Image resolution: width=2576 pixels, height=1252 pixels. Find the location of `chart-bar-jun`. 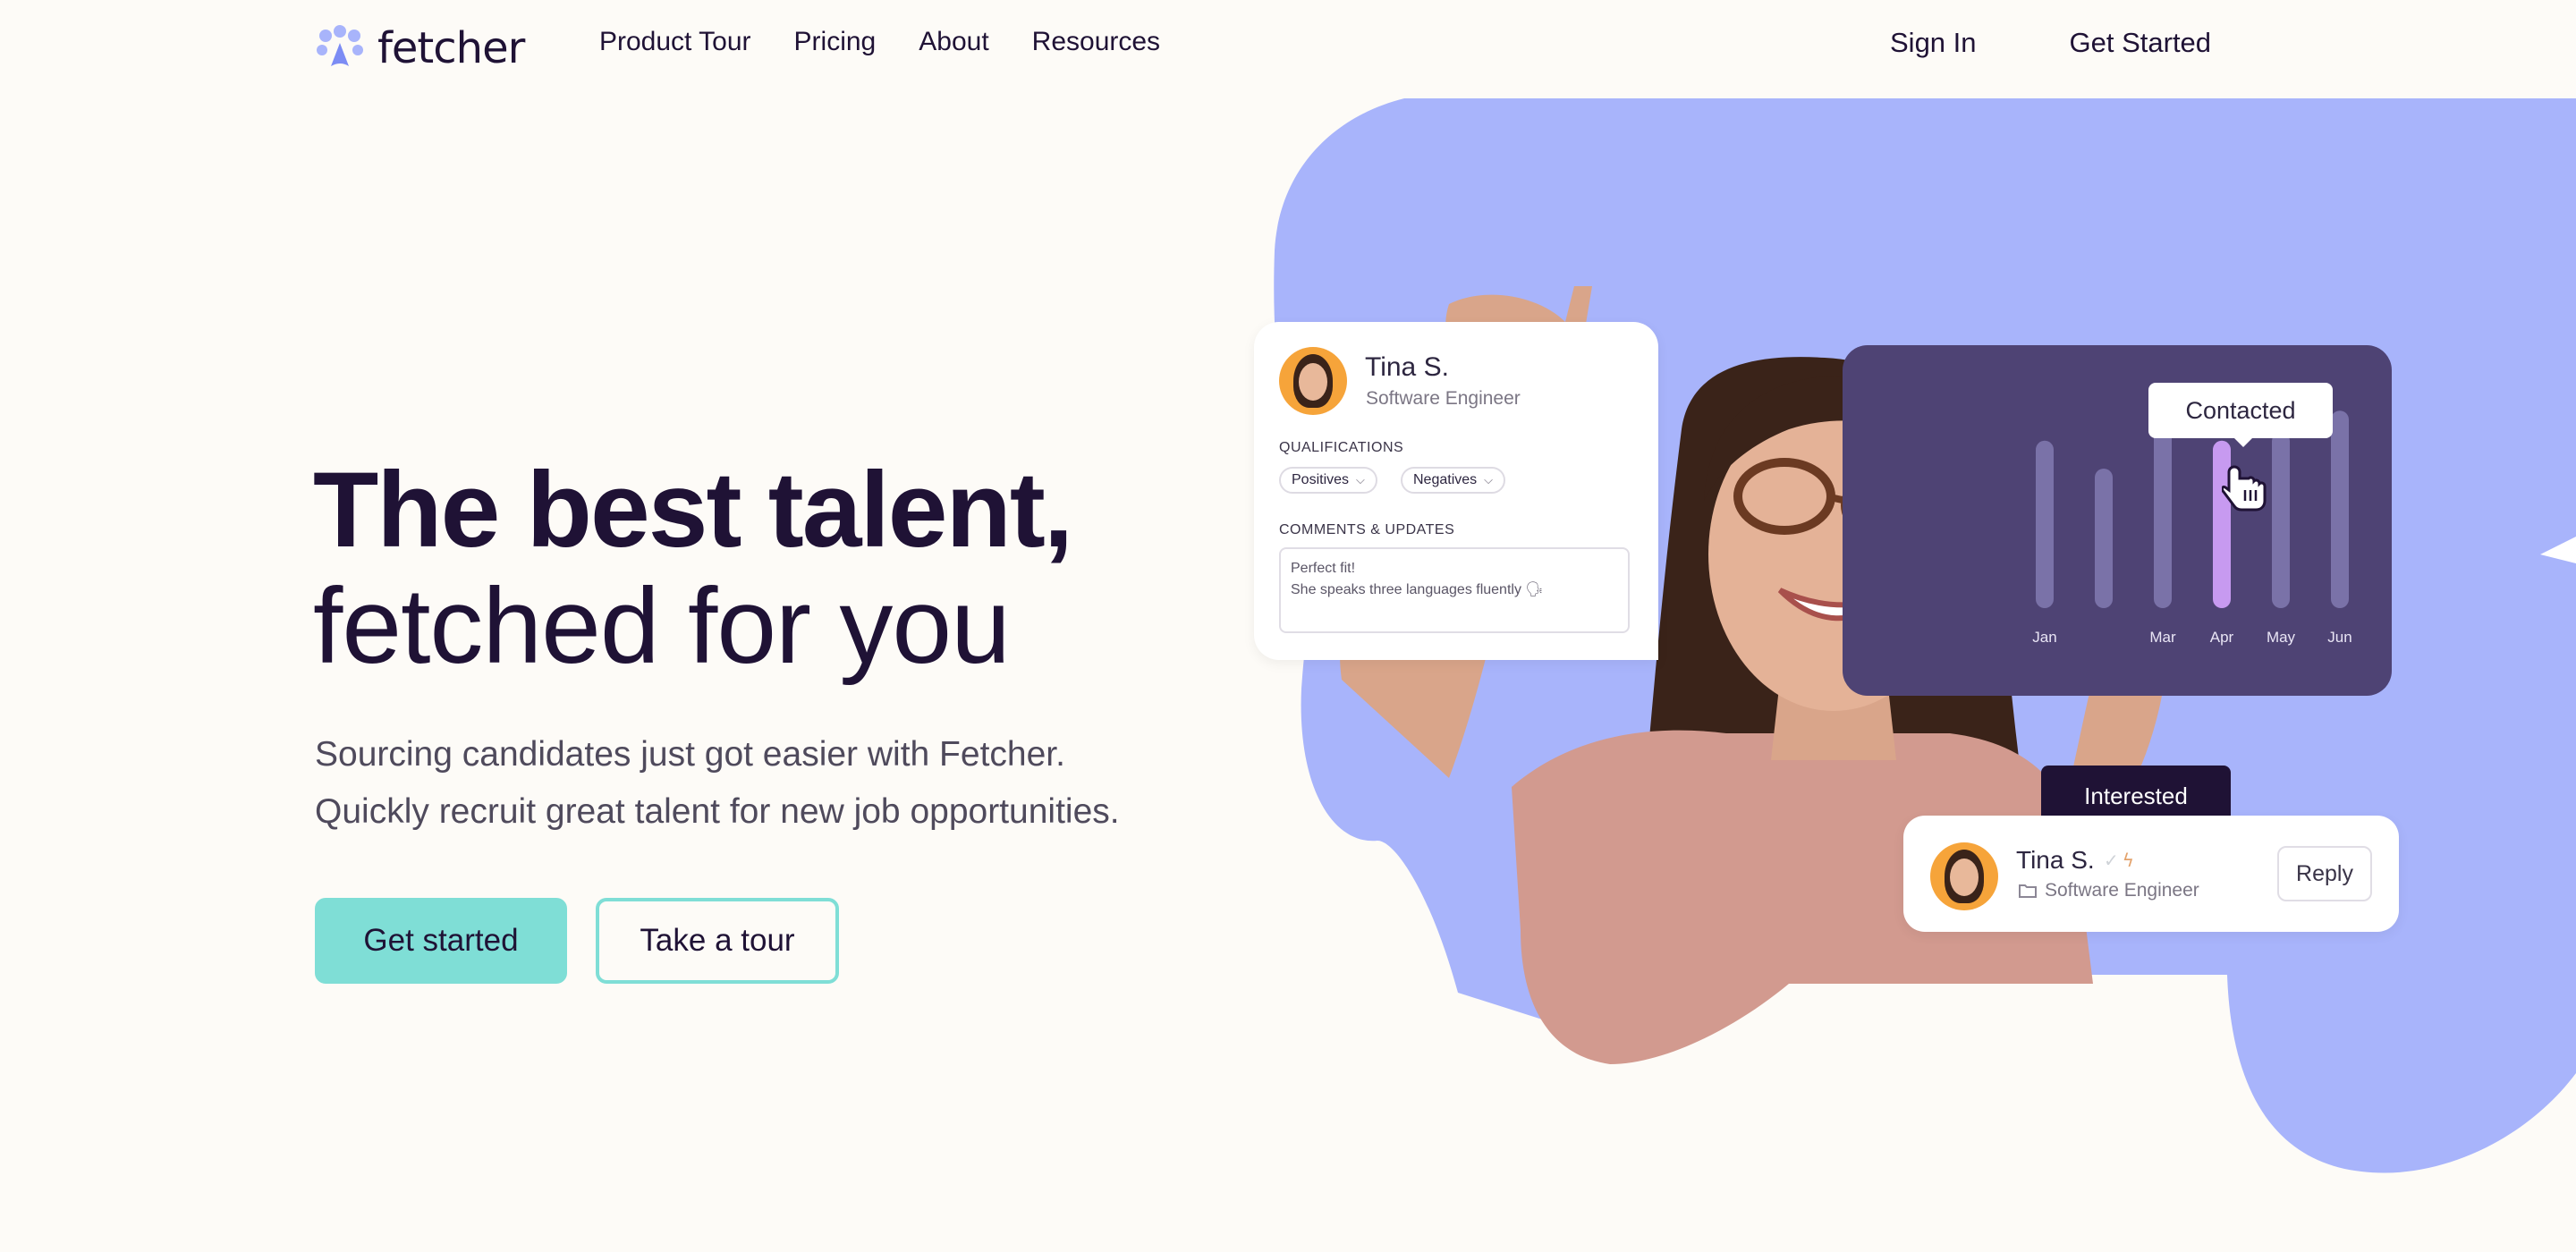

chart-bar-jun is located at coordinates (2340, 509).